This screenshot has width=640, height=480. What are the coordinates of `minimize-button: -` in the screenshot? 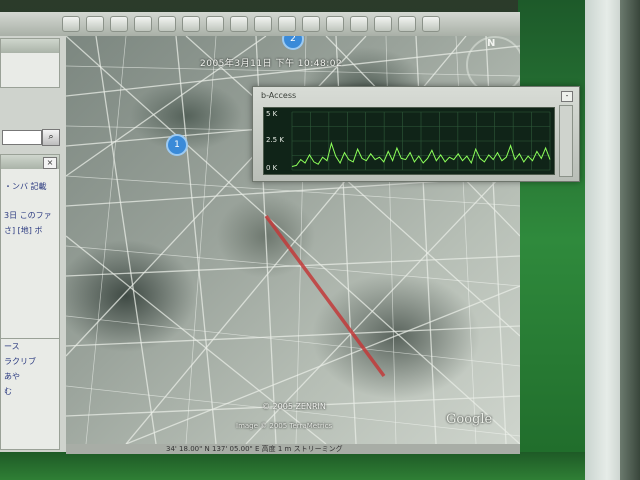 It's located at (567, 96).